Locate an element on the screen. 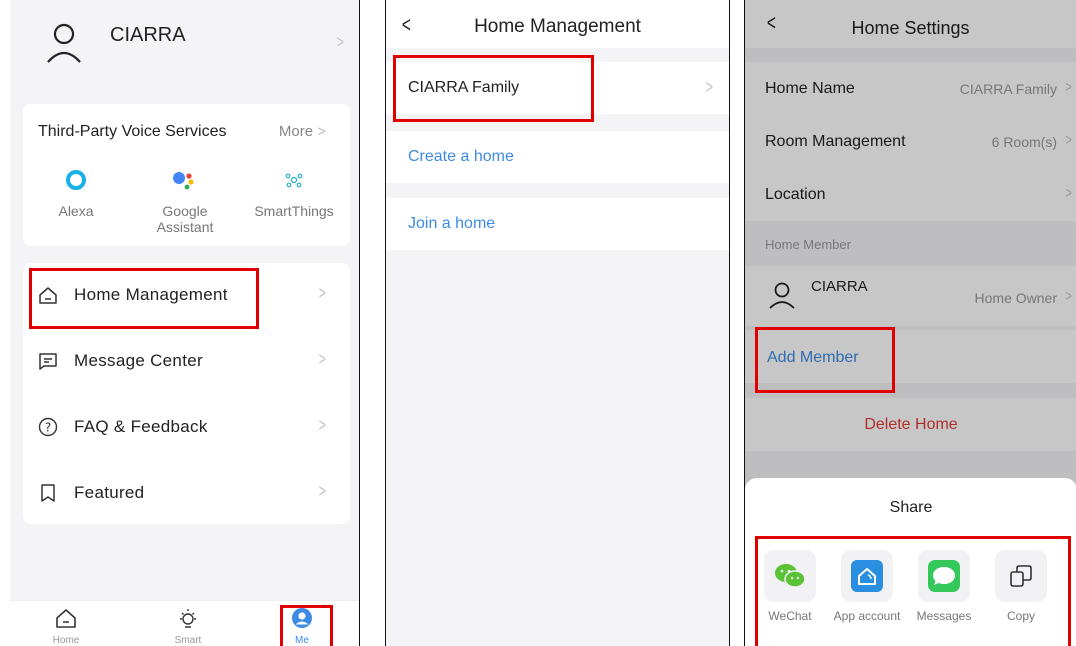 The image size is (1076, 646). join-home-button: Join a home is located at coordinates (557, 224).